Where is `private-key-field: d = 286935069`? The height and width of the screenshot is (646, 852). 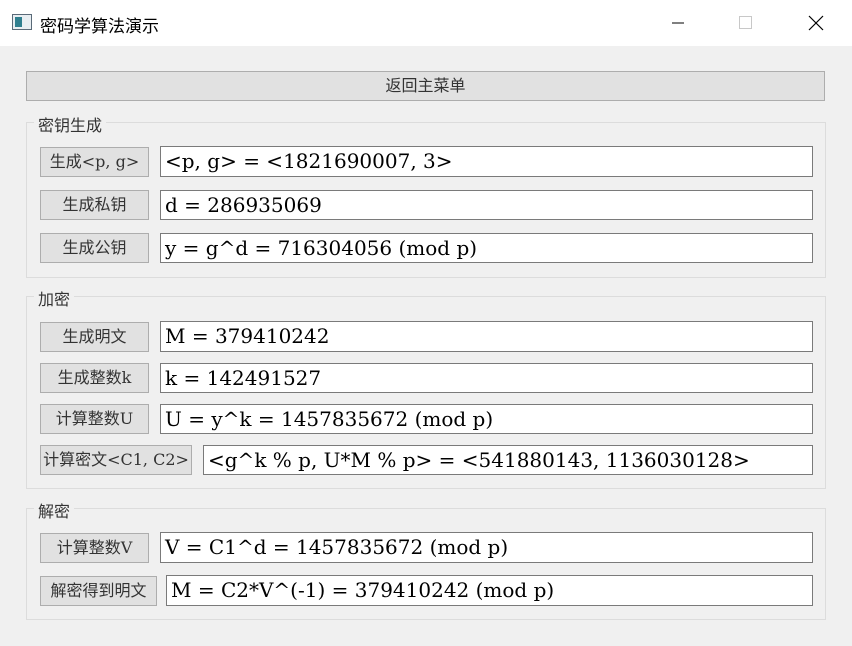
private-key-field: d = 286935069 is located at coordinates (486, 205).